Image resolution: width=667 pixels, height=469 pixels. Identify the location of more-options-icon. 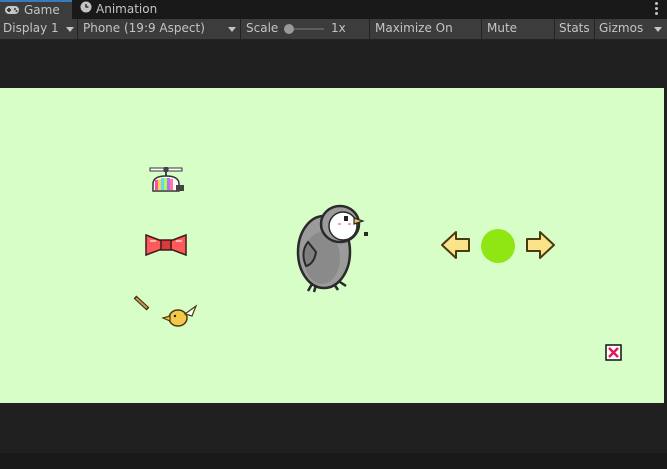
(657, 9).